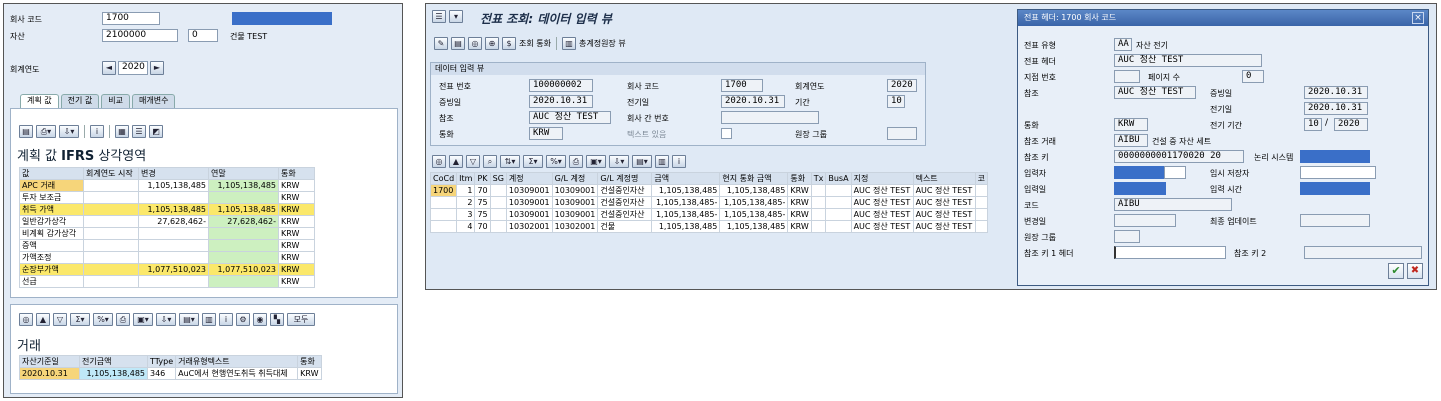  What do you see at coordinates (1145, 220) in the screenshot?
I see `changed-on-field` at bounding box center [1145, 220].